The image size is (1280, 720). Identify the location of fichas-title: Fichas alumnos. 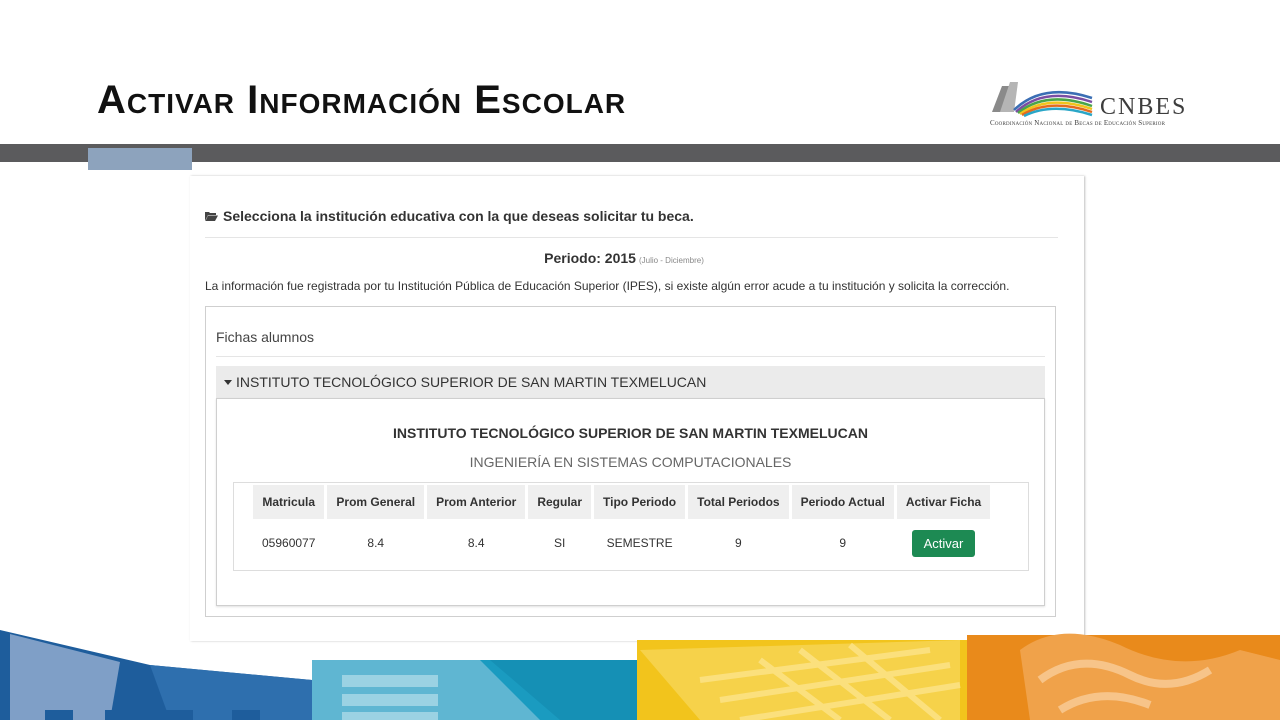
(265, 337).